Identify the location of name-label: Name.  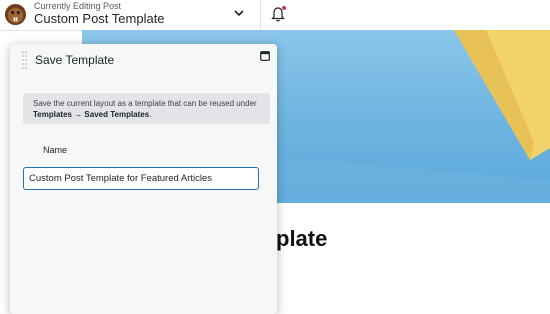
(55, 150).